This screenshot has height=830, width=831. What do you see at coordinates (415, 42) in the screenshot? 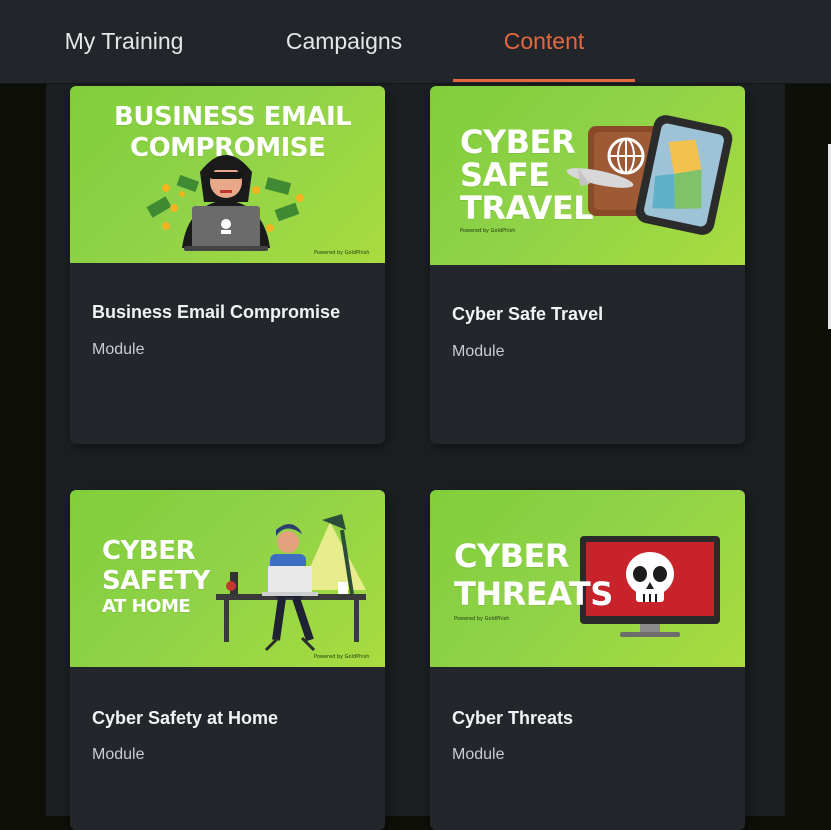
I see `top-nav-bar: My Training Campaigns Content` at bounding box center [415, 42].